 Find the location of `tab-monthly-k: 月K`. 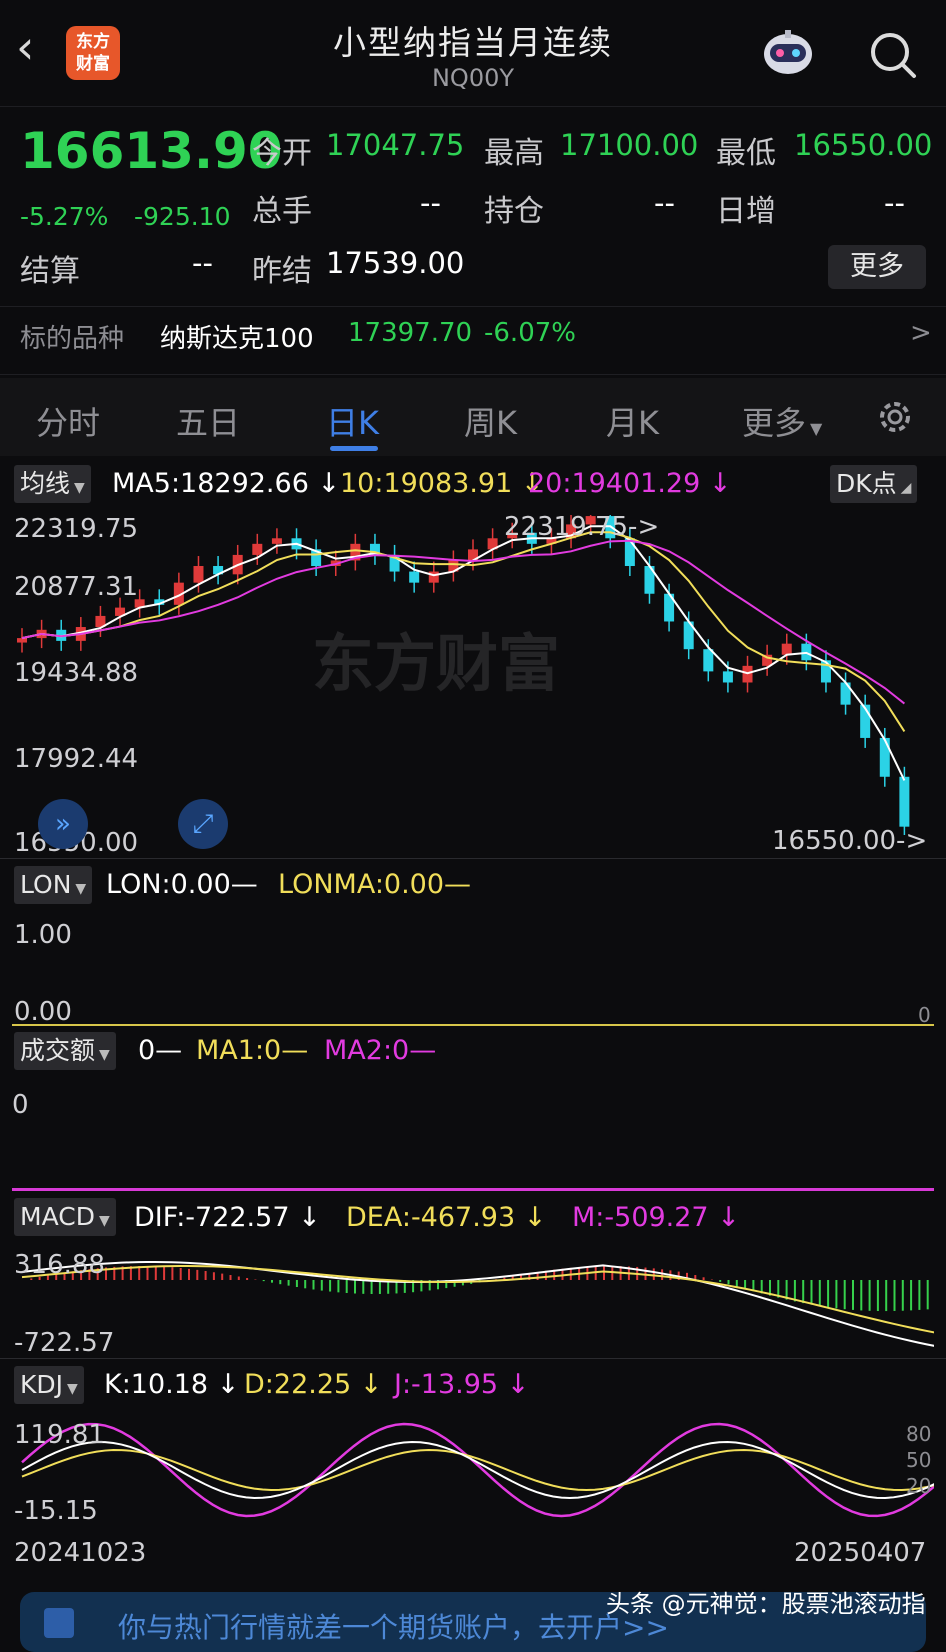

tab-monthly-k: 月K is located at coordinates (632, 421).